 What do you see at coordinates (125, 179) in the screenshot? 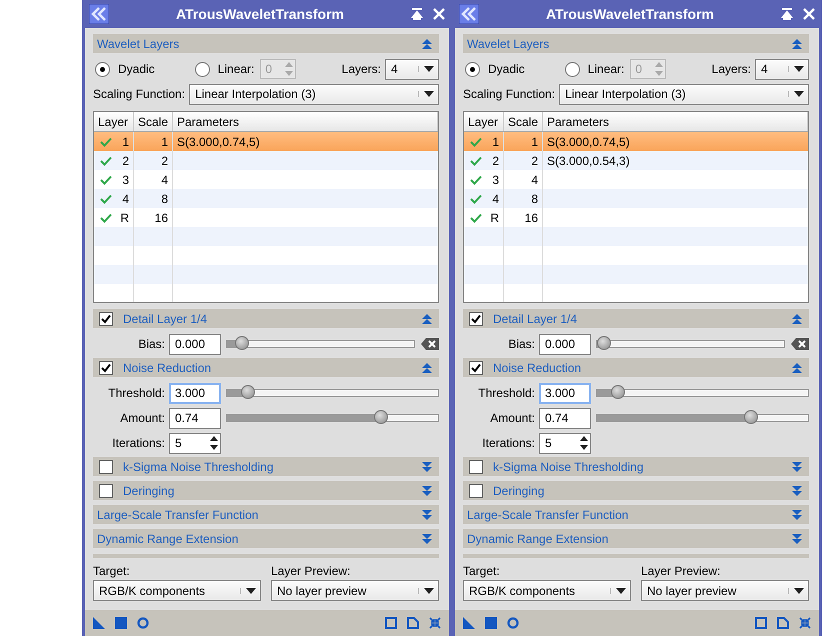
I see `table-cell: 3` at bounding box center [125, 179].